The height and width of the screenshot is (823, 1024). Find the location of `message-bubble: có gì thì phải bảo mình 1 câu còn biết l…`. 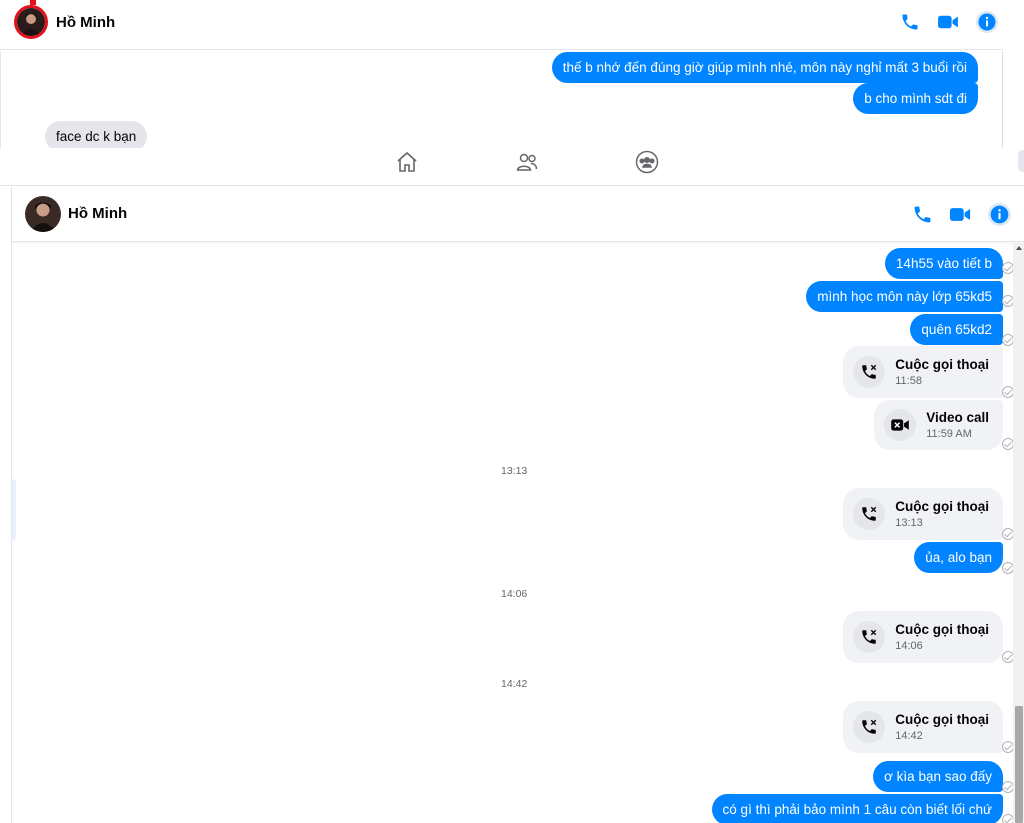

message-bubble: có gì thì phải bảo mình 1 câu còn biết l… is located at coordinates (857, 808).